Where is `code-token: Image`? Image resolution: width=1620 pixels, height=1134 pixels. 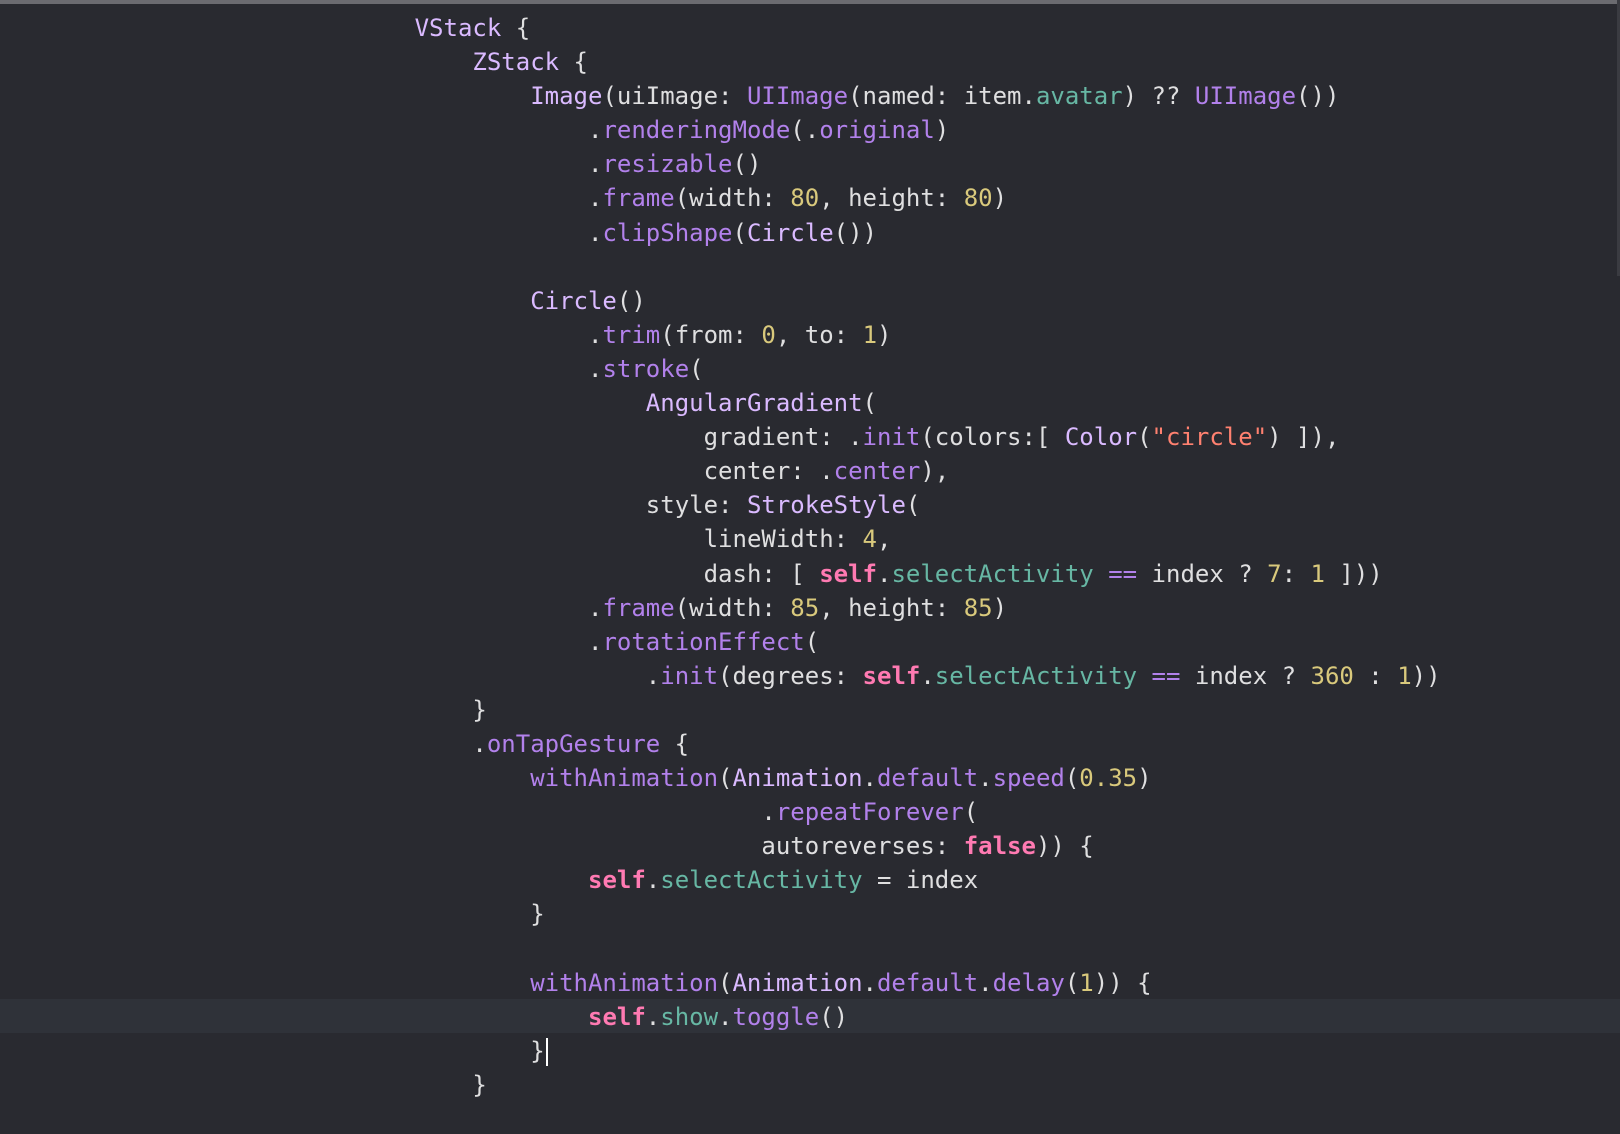
code-token: Image is located at coordinates (566, 96).